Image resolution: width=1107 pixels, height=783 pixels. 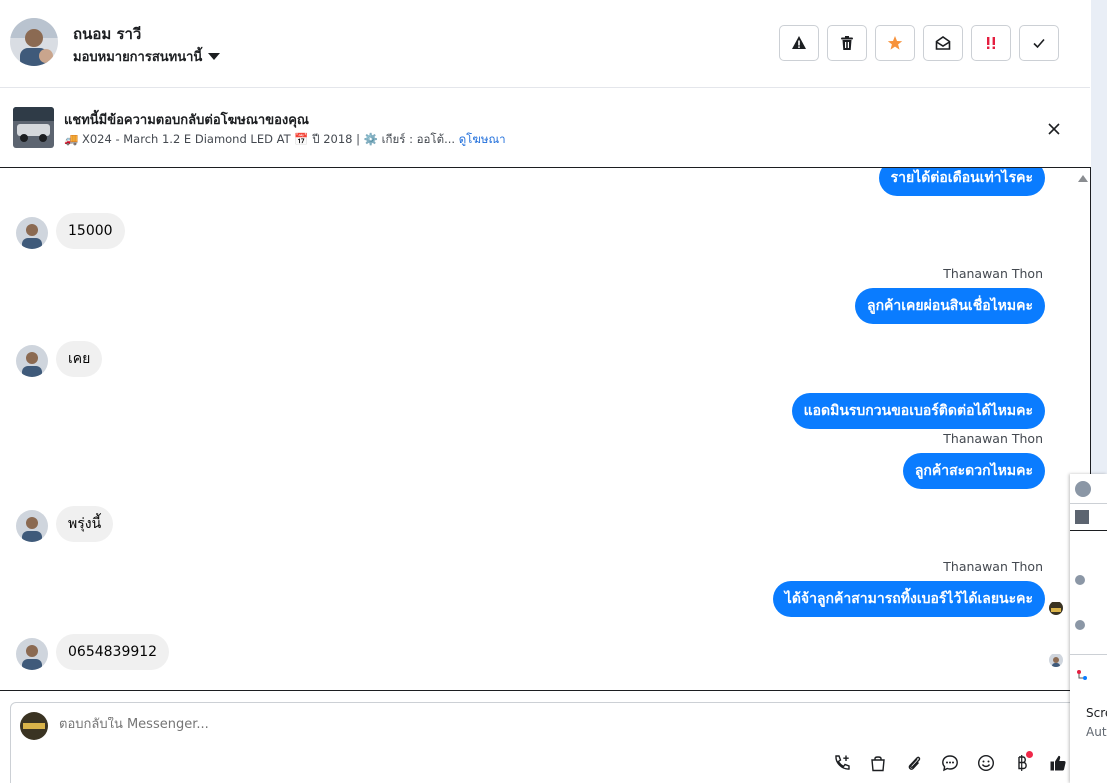 I want to click on close-icon, so click(x=1054, y=129).